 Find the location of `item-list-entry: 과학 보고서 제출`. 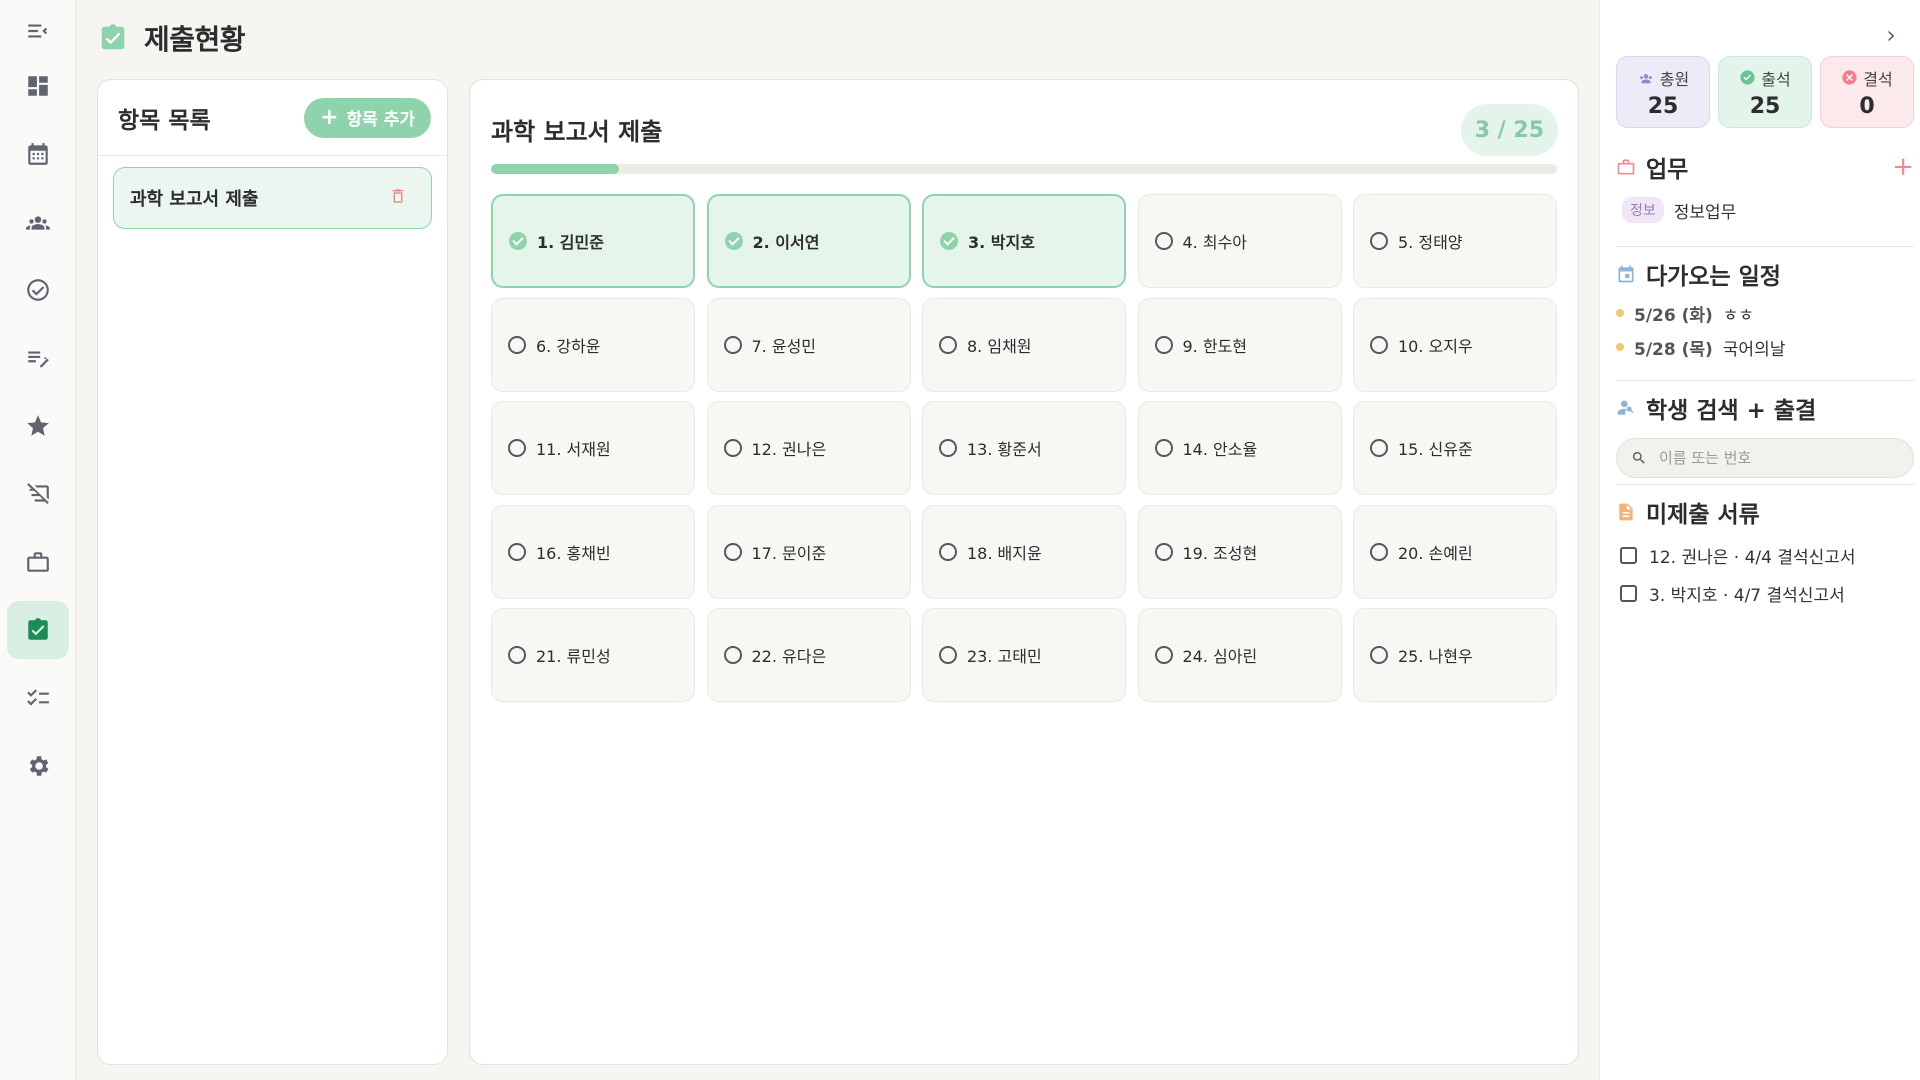

item-list-entry: 과학 보고서 제출 is located at coordinates (272, 198).